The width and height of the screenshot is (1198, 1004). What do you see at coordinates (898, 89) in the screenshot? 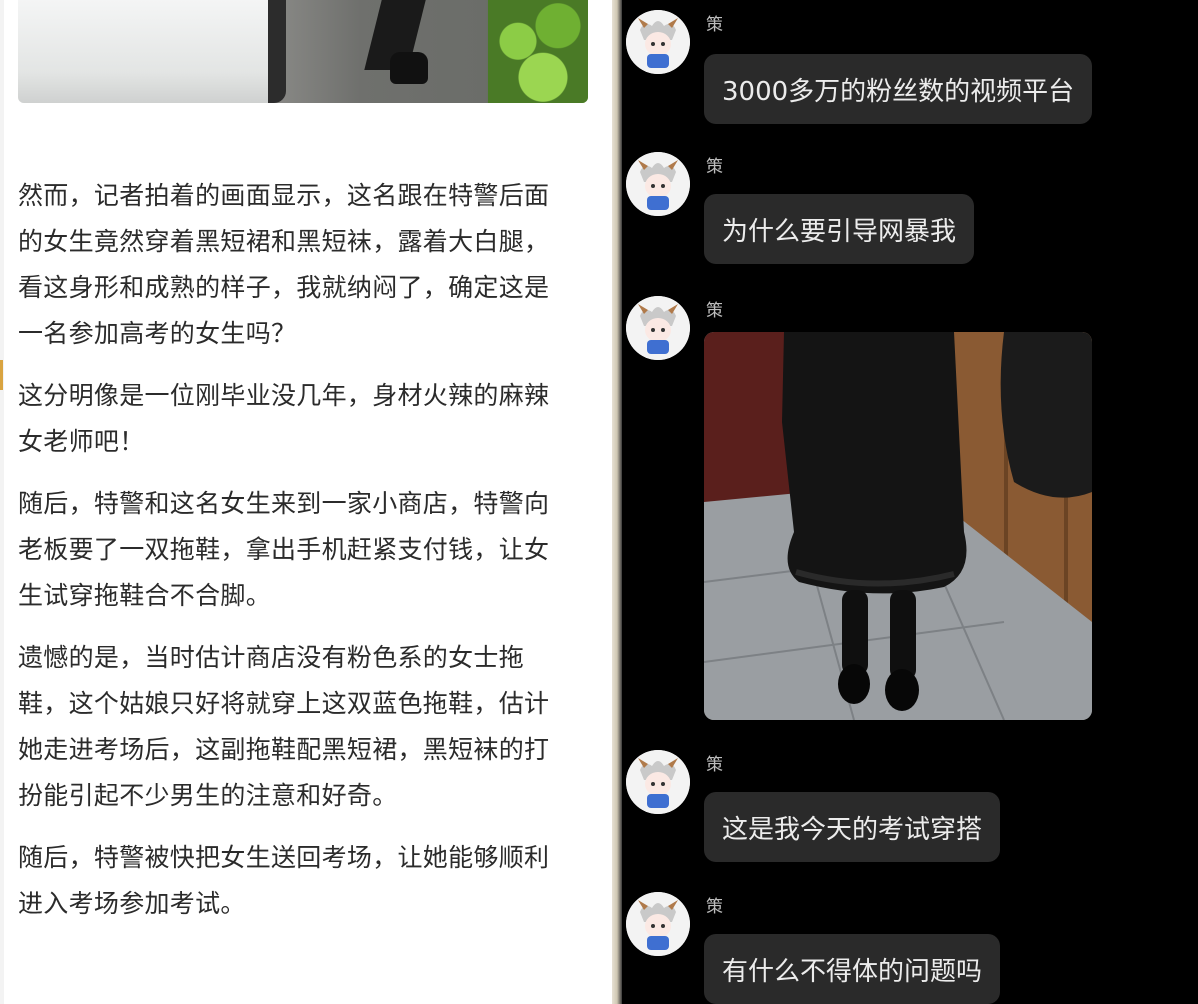
I see `chat-bubble: 3000多万的粉丝数的视频平台` at bounding box center [898, 89].